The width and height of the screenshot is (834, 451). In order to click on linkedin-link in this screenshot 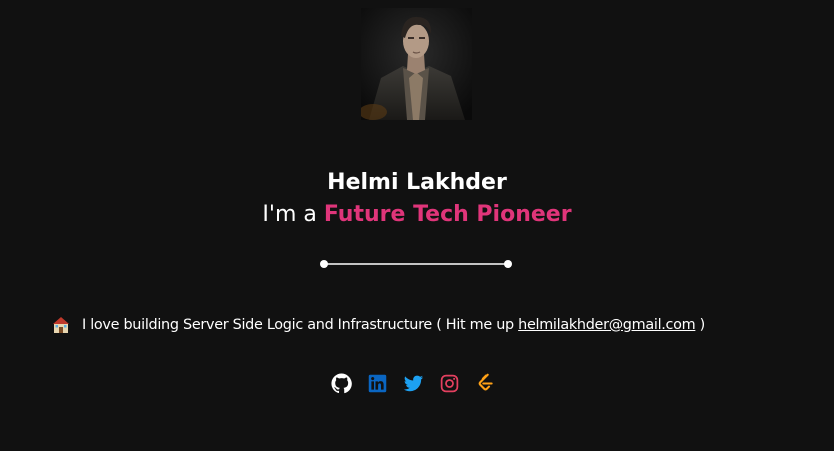, I will do `click(377, 383)`.